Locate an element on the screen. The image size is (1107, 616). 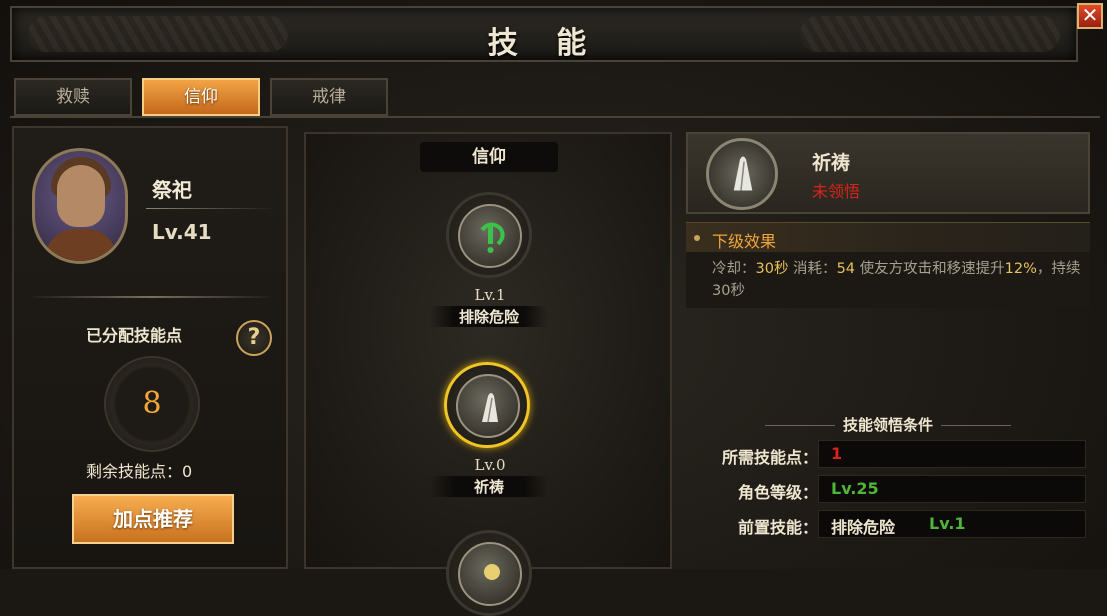
node-level: Lv.0 is located at coordinates (490, 465).